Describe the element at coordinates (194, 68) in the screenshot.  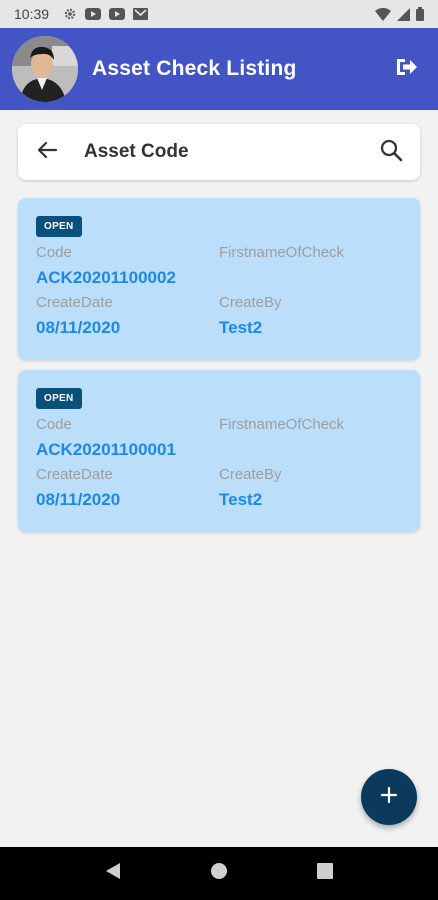
I see `page-title: Asset Check Listing` at that location.